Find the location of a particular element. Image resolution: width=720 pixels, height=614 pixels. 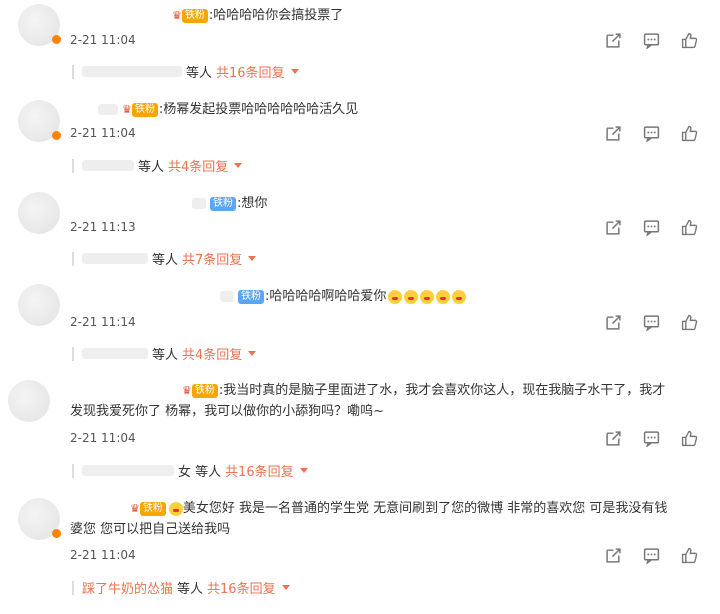

comment-time: 2-21 11:14 is located at coordinates (103, 322).